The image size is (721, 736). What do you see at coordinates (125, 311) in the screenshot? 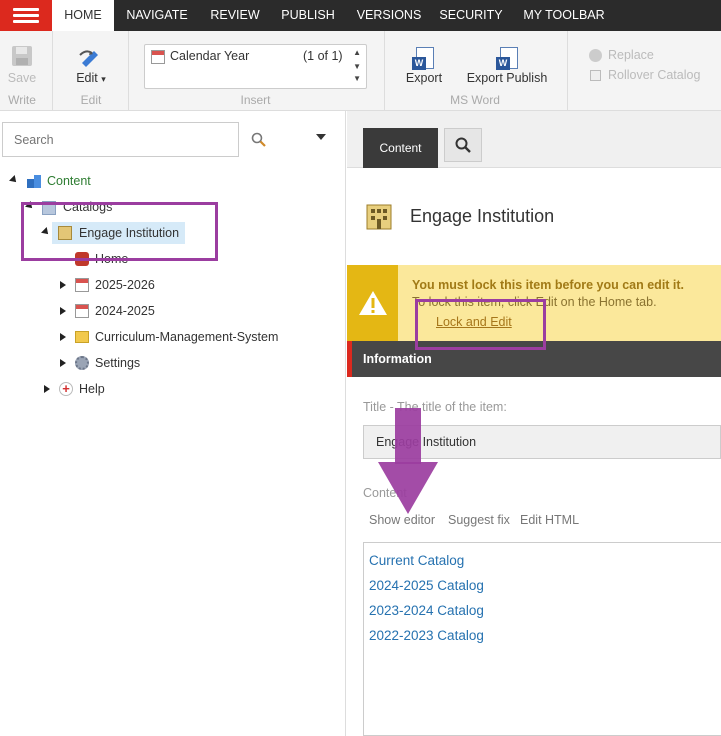
I see `tree-item-2024-2025: 2024-2025` at bounding box center [125, 311].